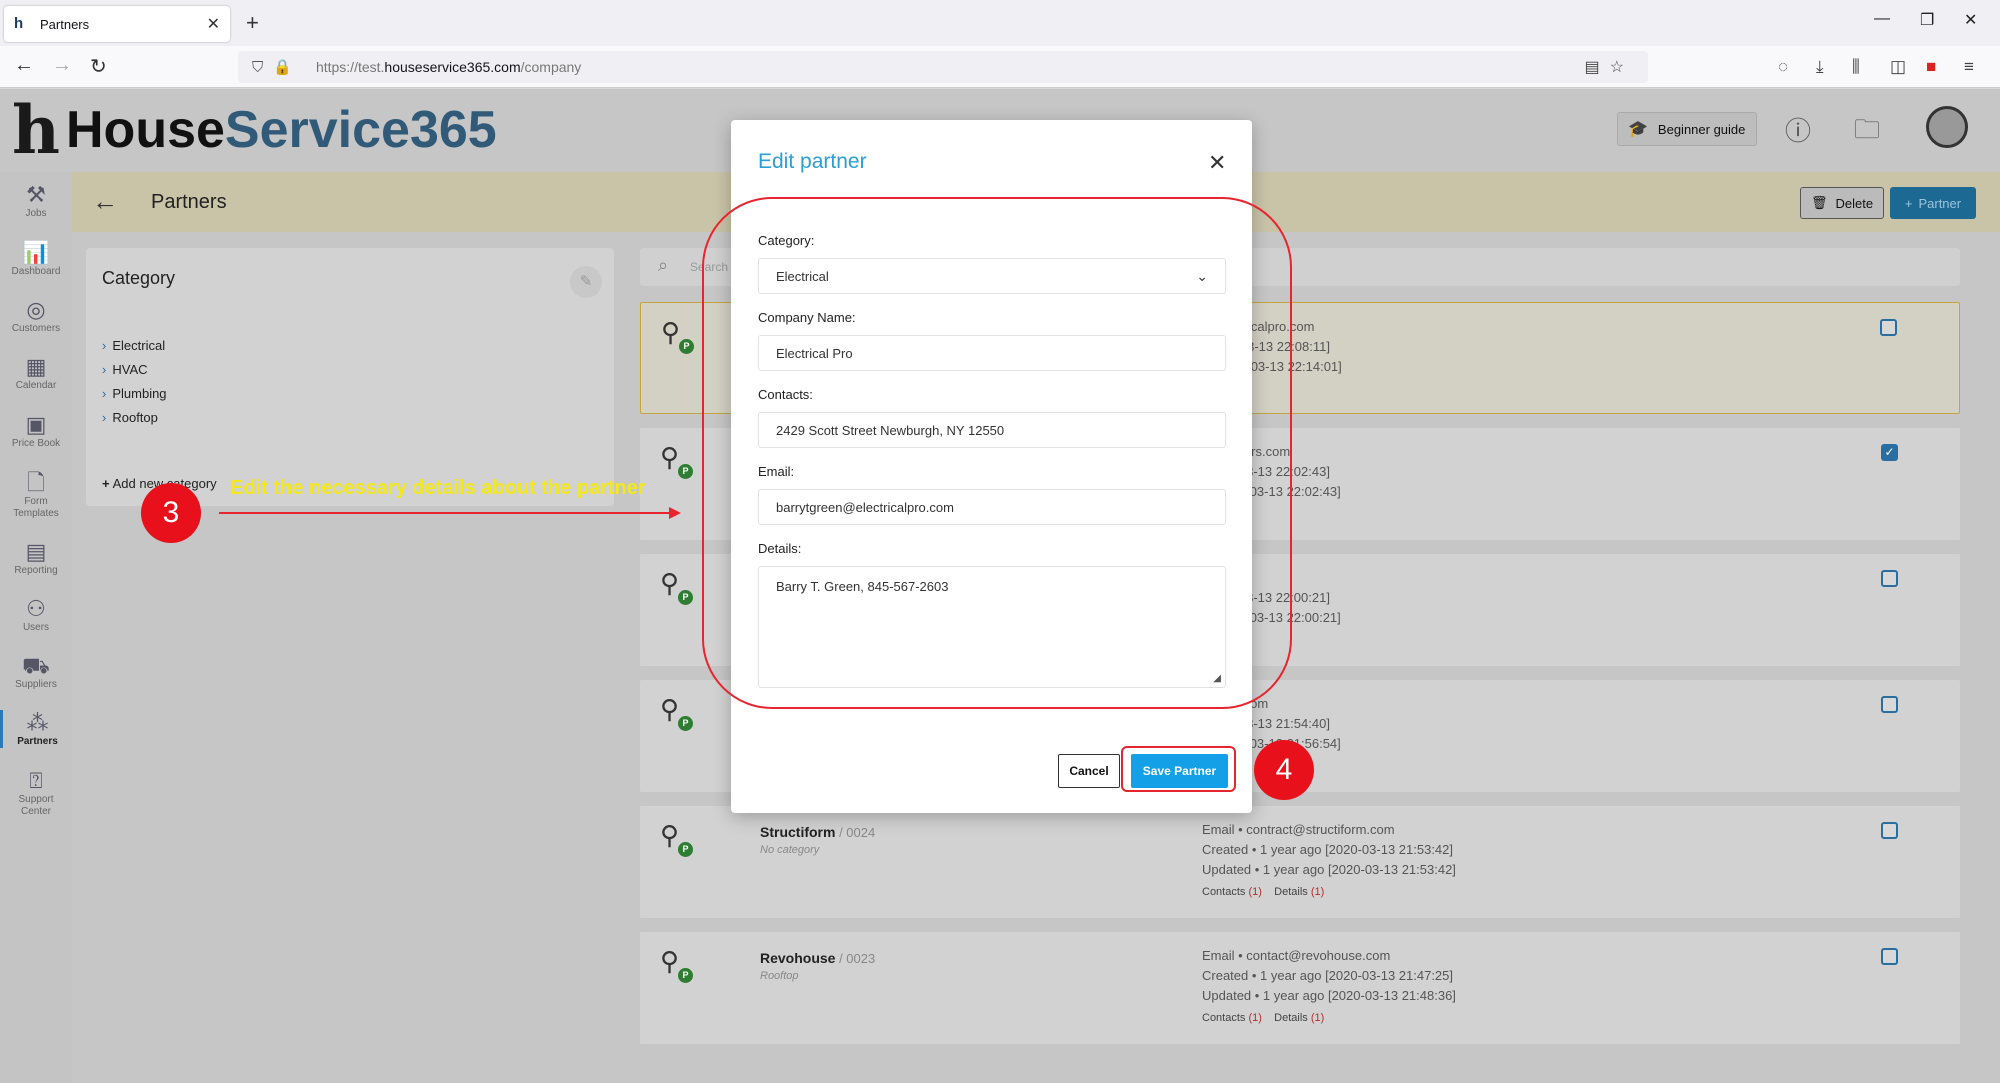  What do you see at coordinates (252, 23) in the screenshot?
I see `new-tab-icon: +` at bounding box center [252, 23].